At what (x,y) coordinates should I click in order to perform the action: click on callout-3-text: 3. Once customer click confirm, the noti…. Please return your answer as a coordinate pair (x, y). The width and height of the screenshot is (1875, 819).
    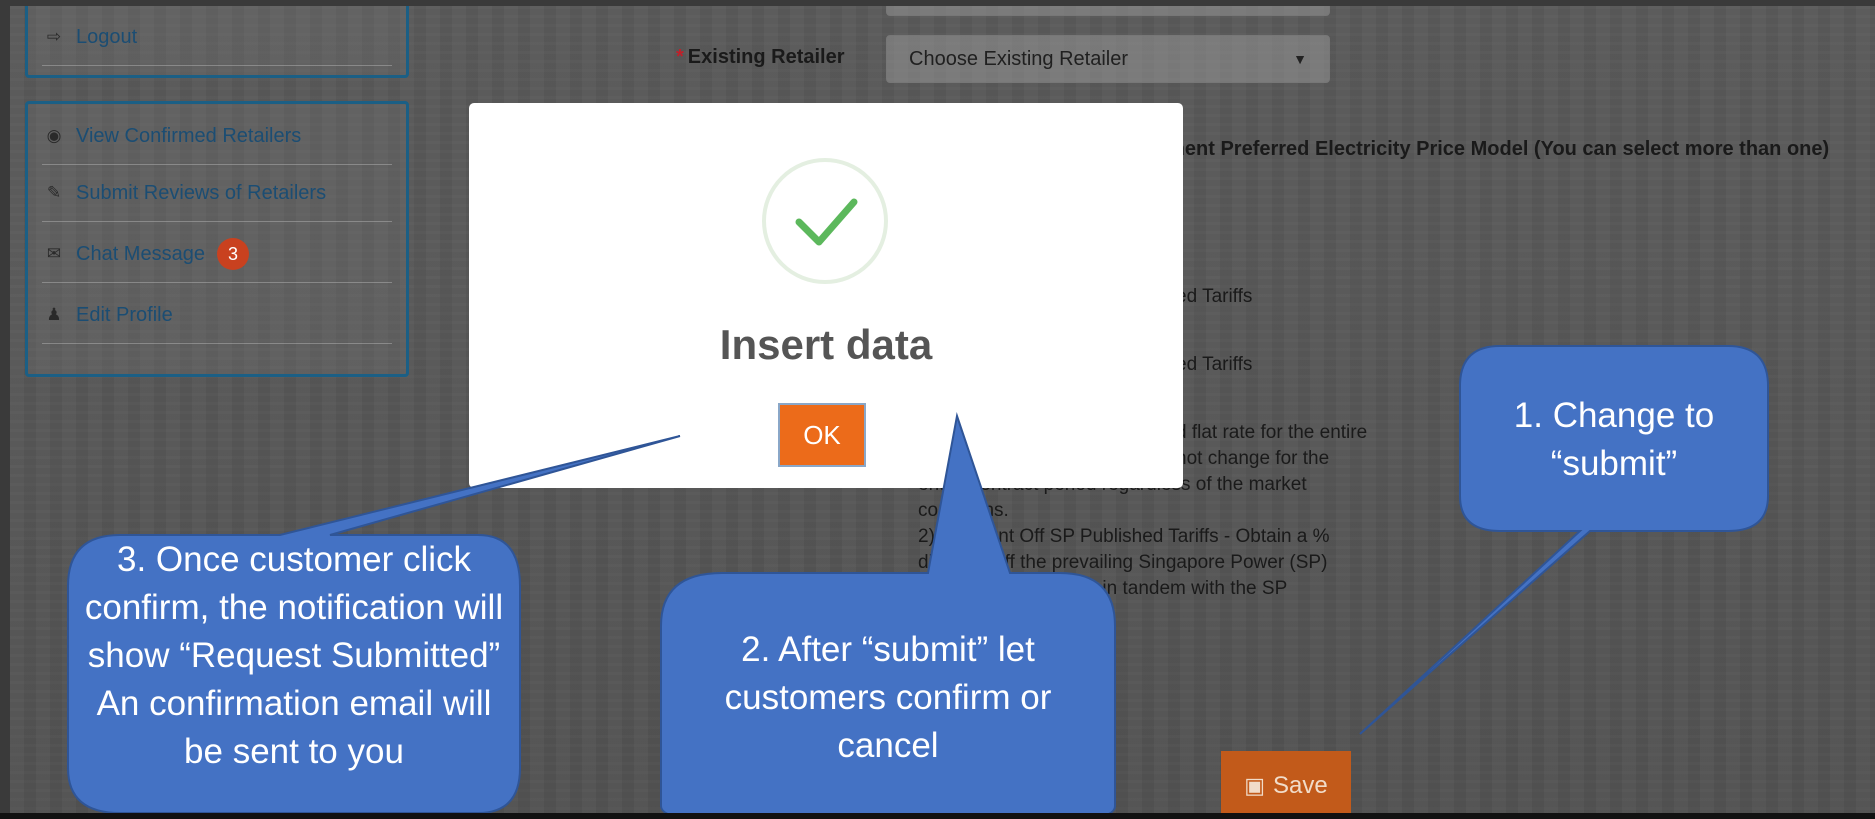
    Looking at the image, I should click on (294, 655).